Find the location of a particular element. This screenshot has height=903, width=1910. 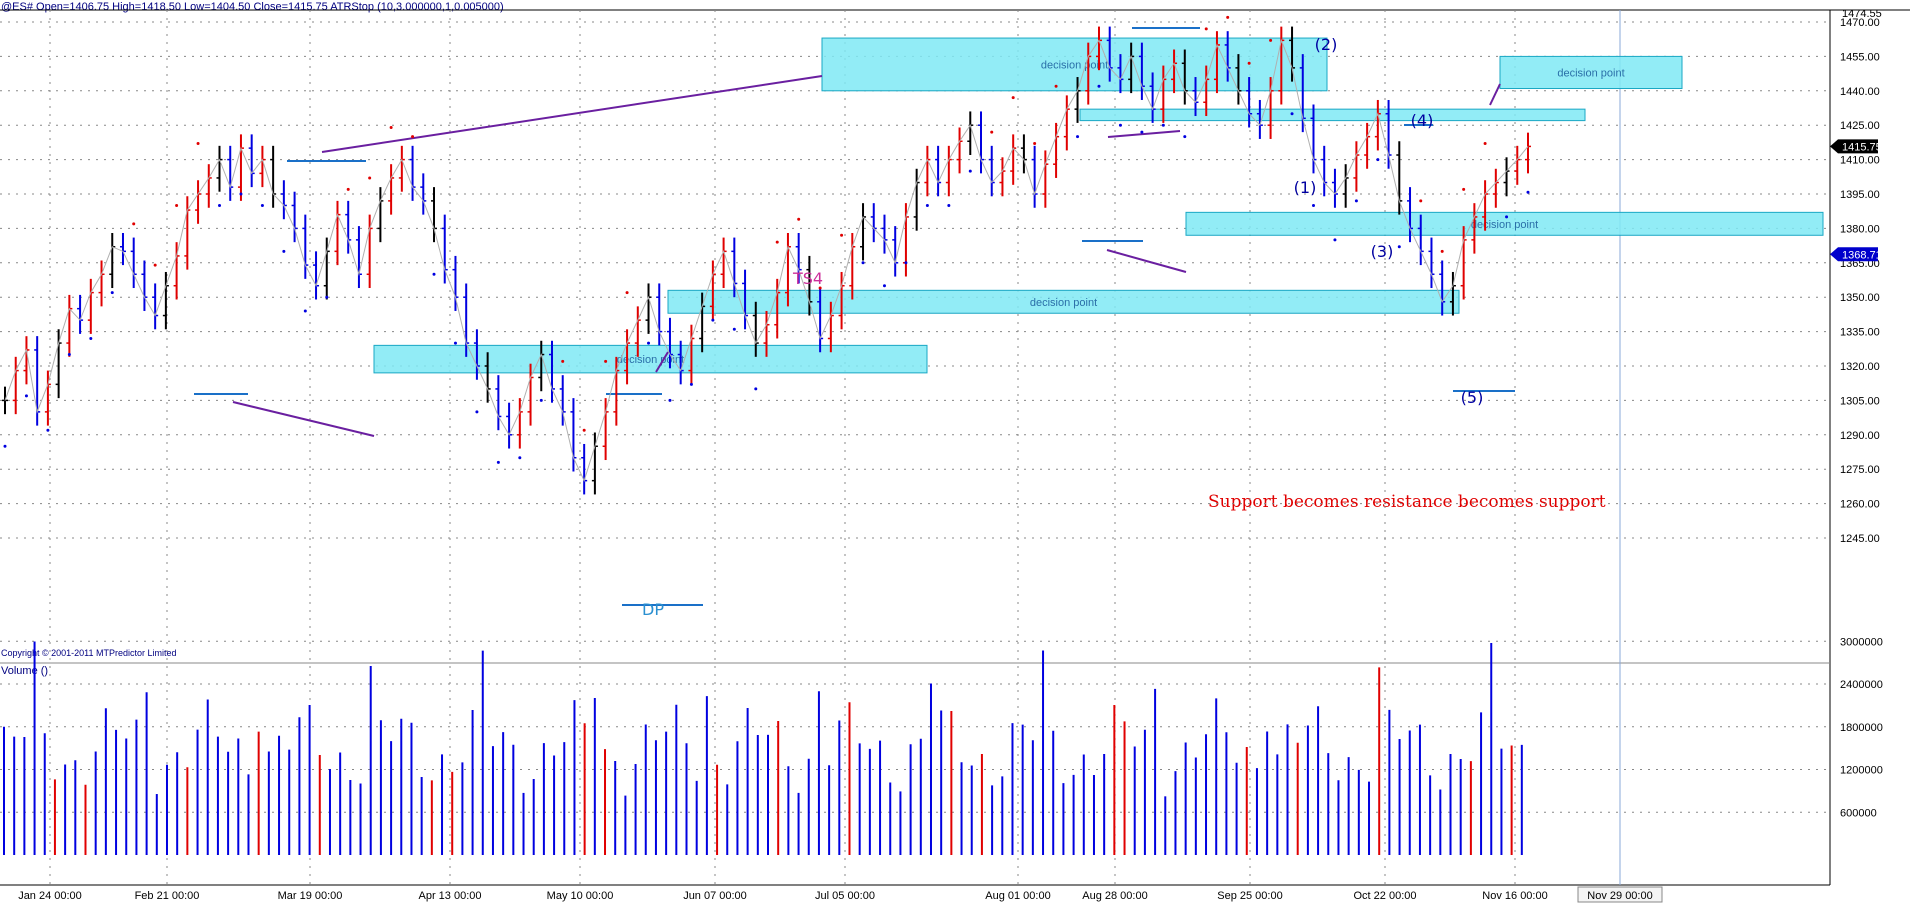

price-tick-label: 1410.00 is located at coordinates (1860, 161).